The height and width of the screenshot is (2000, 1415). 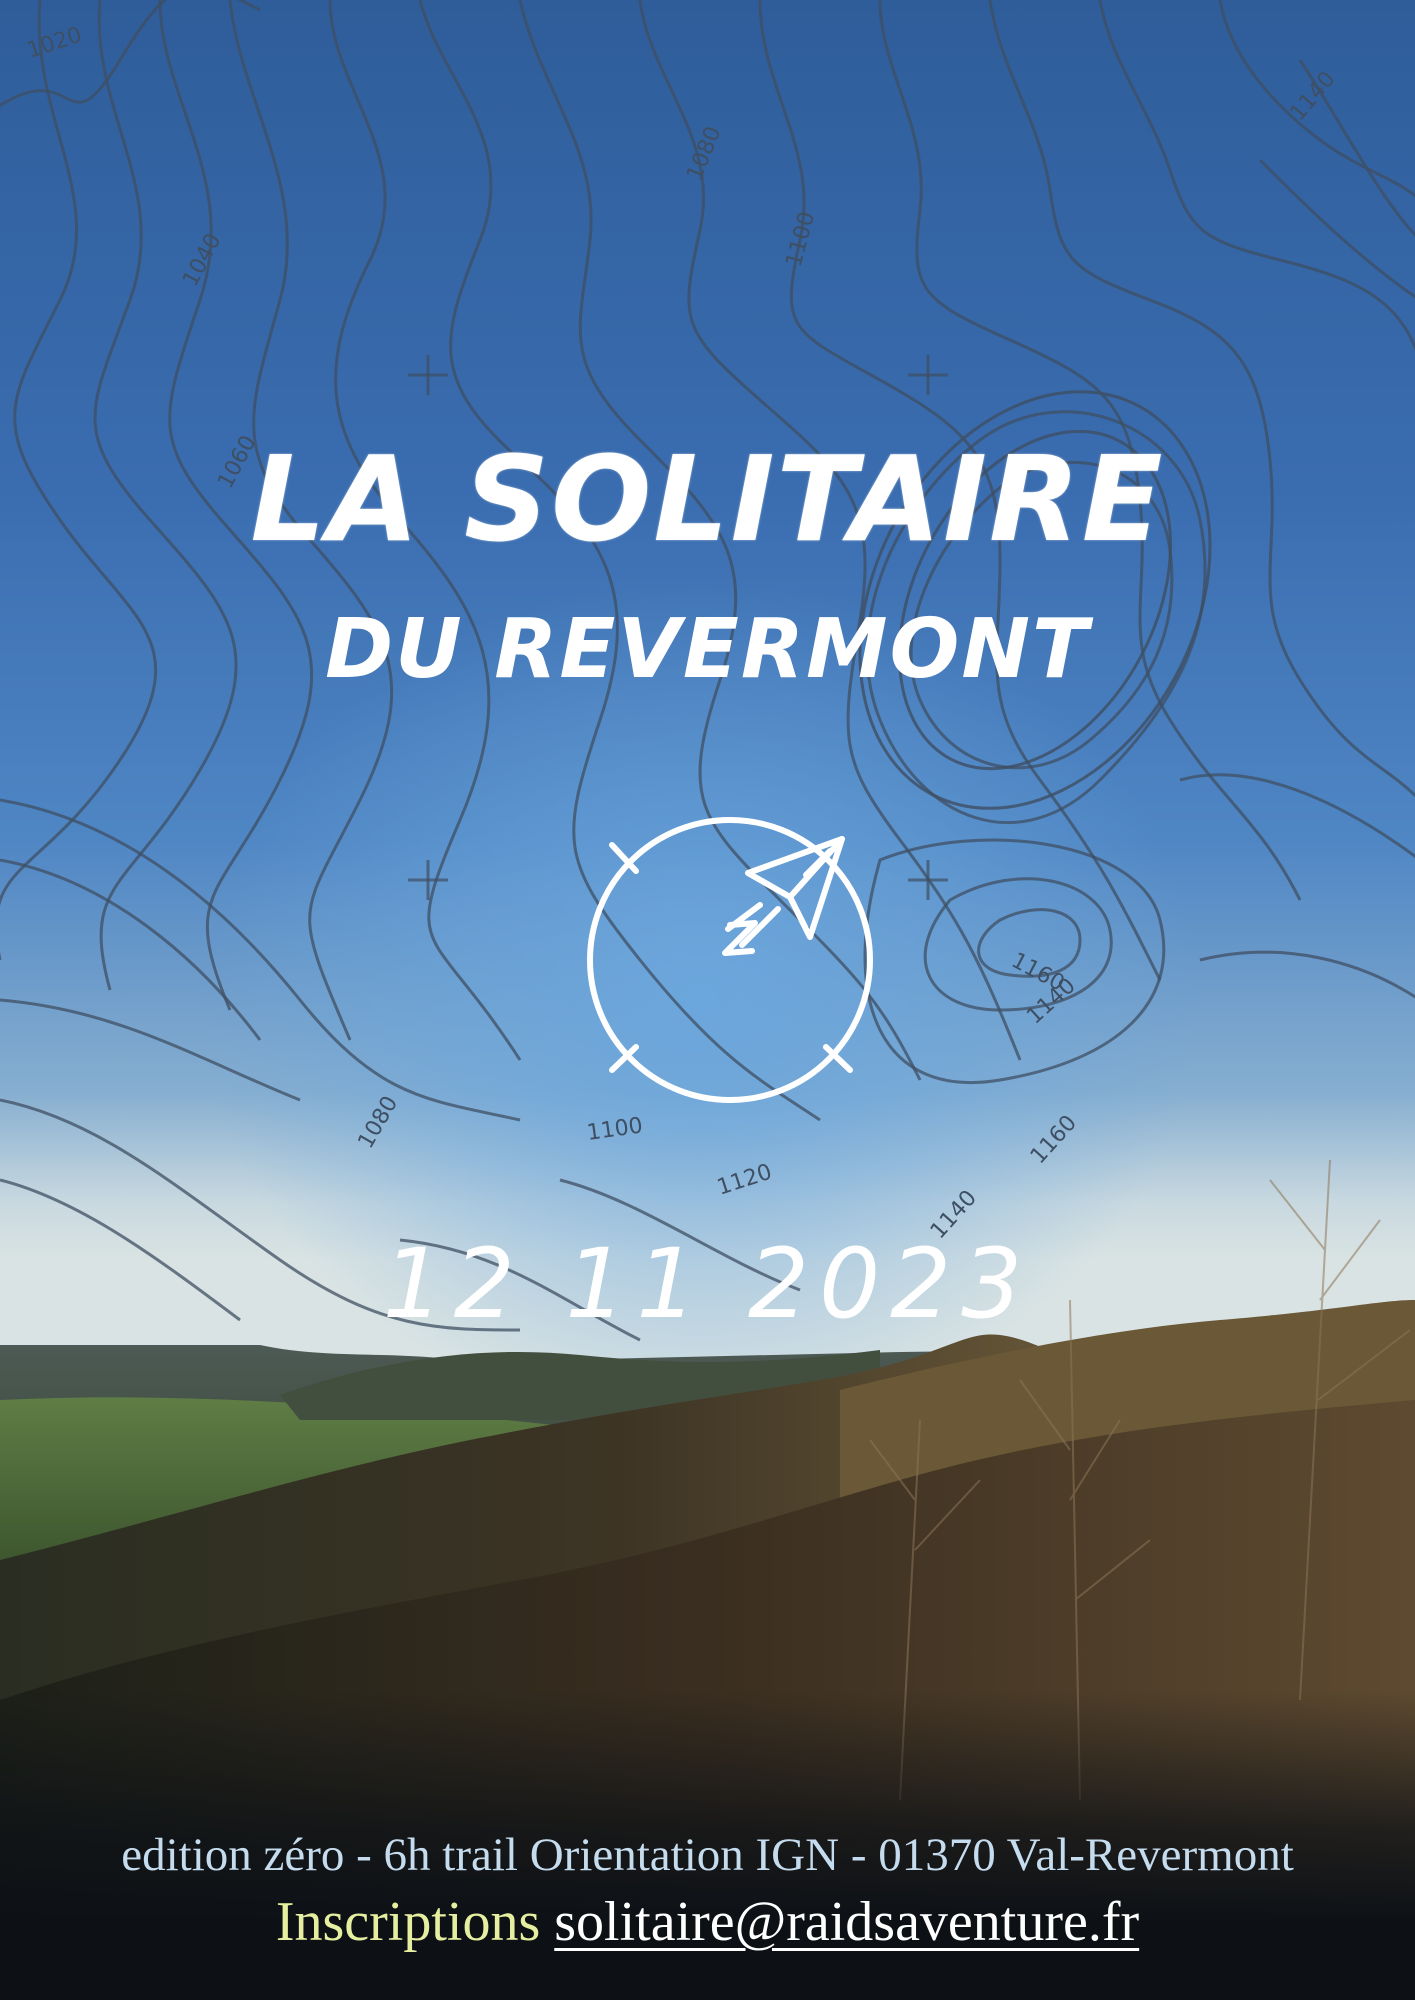 I want to click on event-subtitle: DU REVERMONT, so click(x=707, y=649).